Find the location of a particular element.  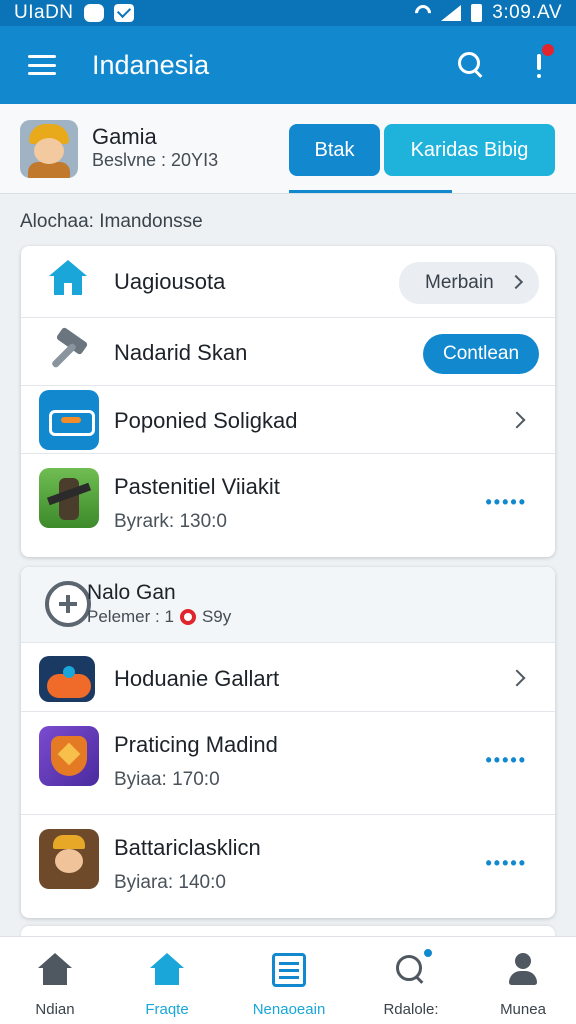

status-bar-text: UIaDN is located at coordinates (44, 12).